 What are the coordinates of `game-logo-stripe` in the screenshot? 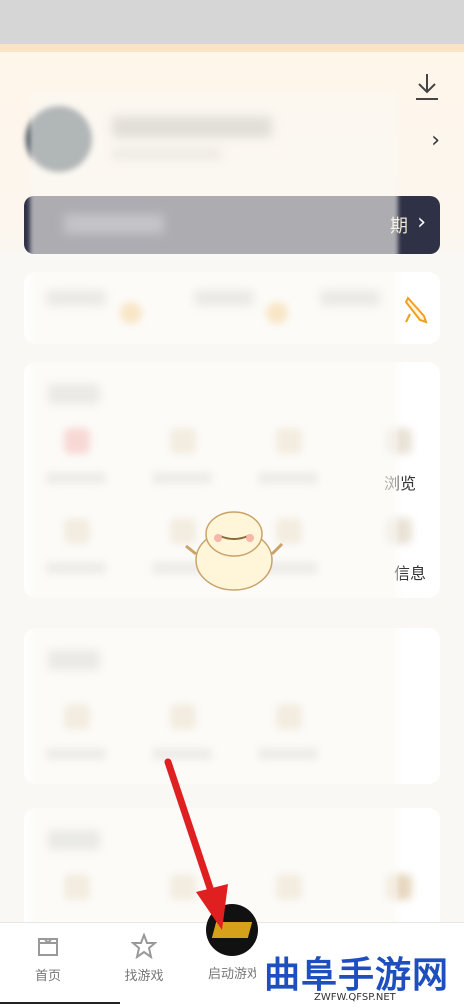 It's located at (232, 930).